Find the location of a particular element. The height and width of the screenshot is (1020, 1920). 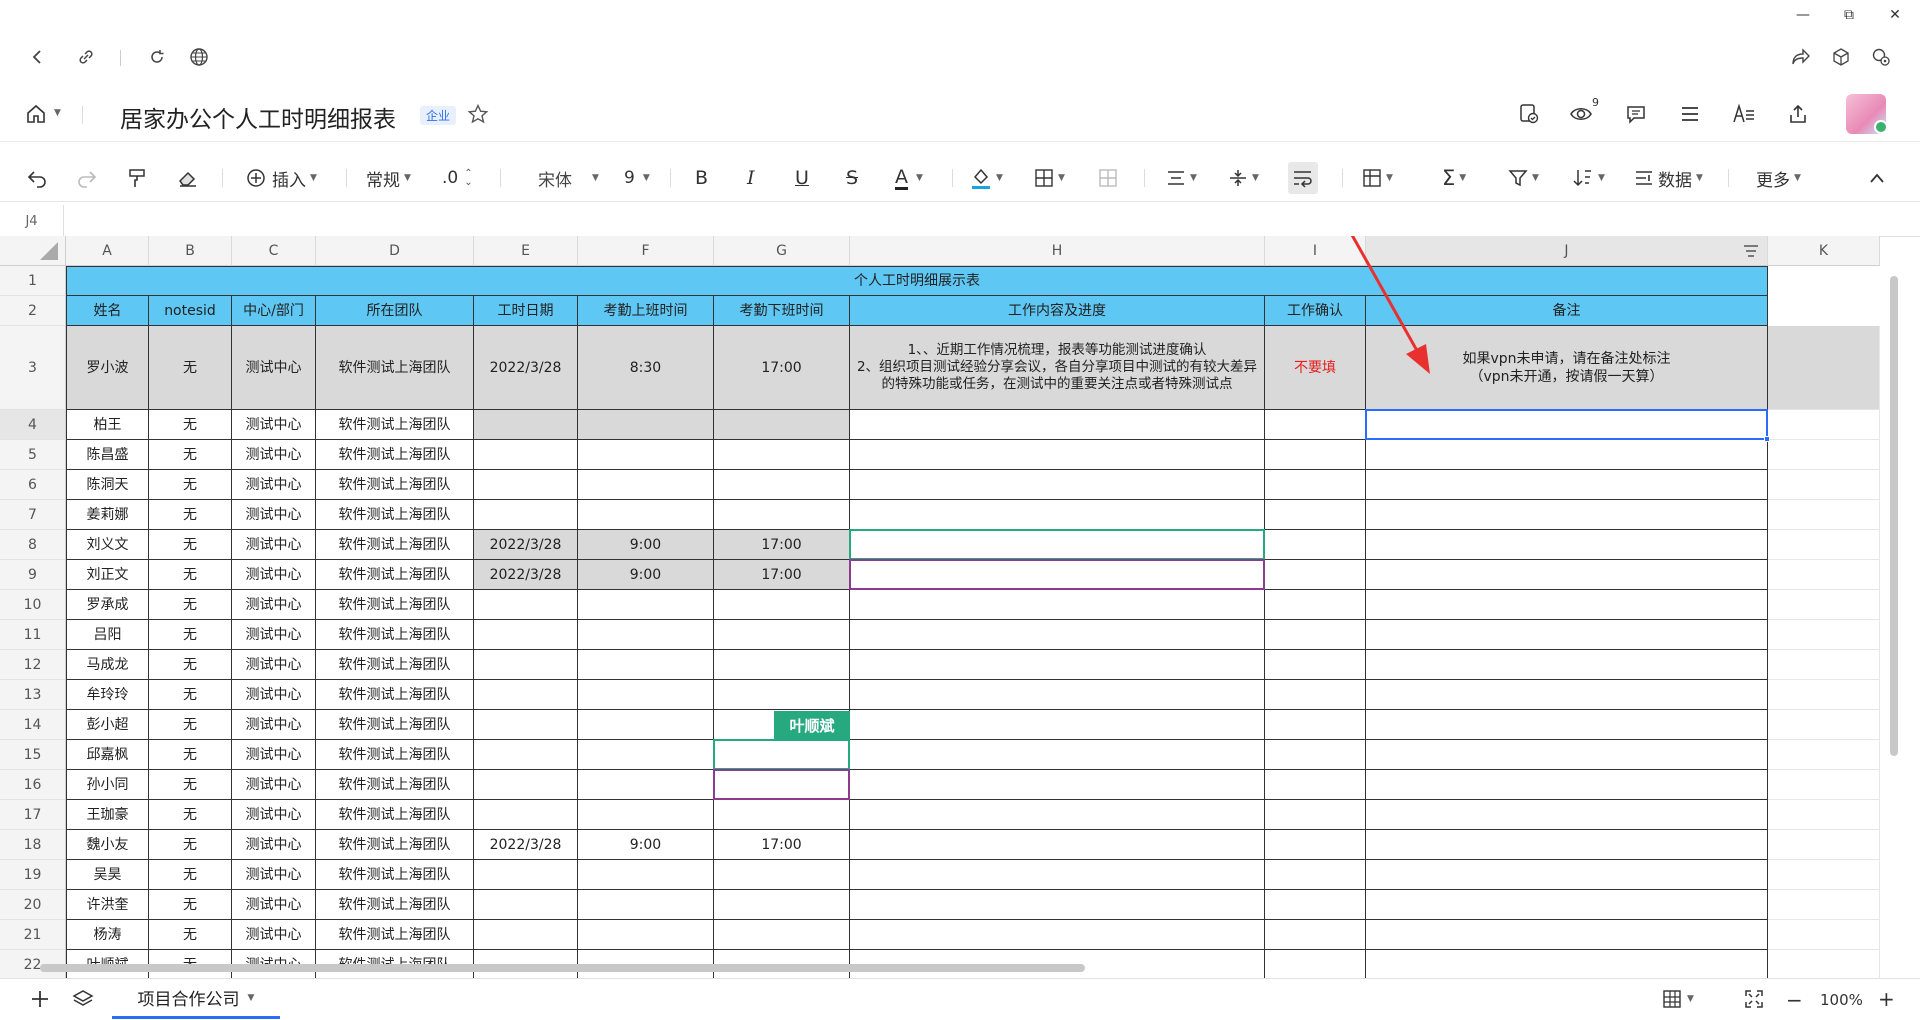

sort-button: ▼ is located at coordinates (1588, 178).